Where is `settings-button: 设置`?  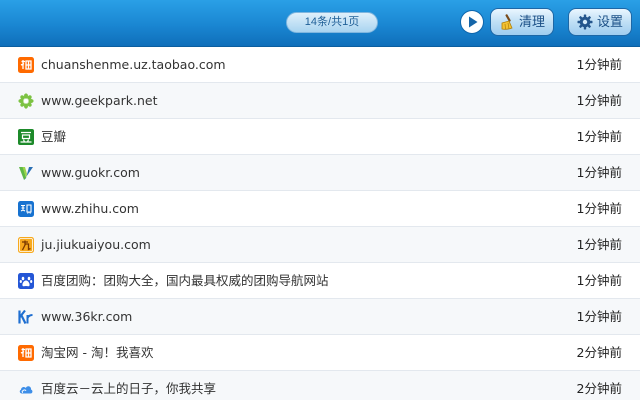 settings-button: 设置 is located at coordinates (600, 22).